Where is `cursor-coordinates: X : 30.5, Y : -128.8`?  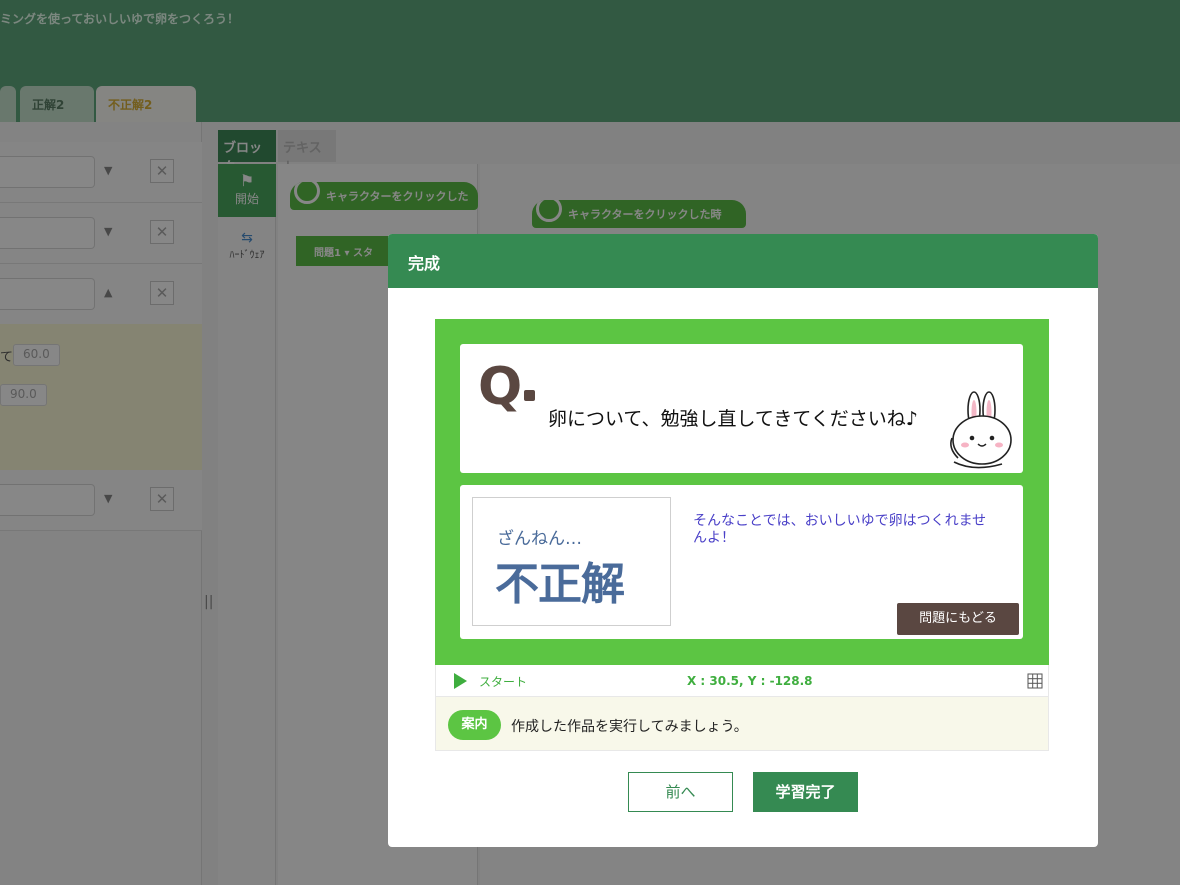
cursor-coordinates: X : 30.5, Y : -128.8 is located at coordinates (750, 681).